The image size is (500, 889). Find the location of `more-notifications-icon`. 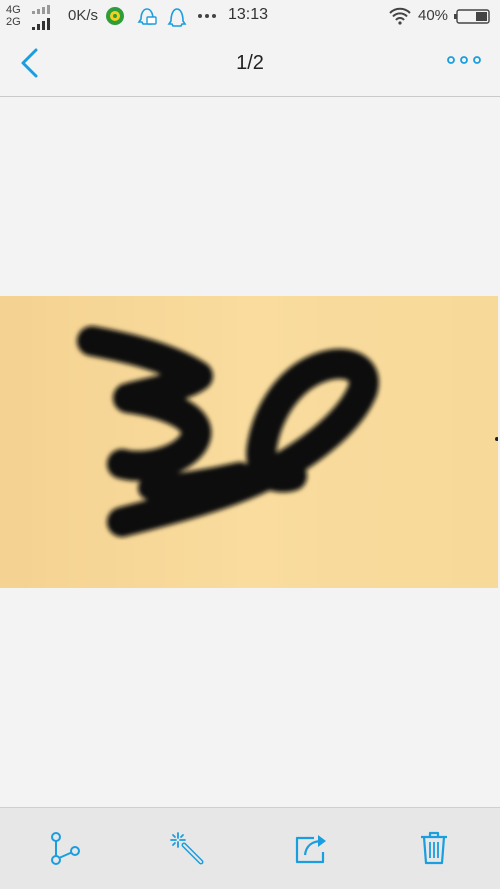

more-notifications-icon is located at coordinates (207, 16).